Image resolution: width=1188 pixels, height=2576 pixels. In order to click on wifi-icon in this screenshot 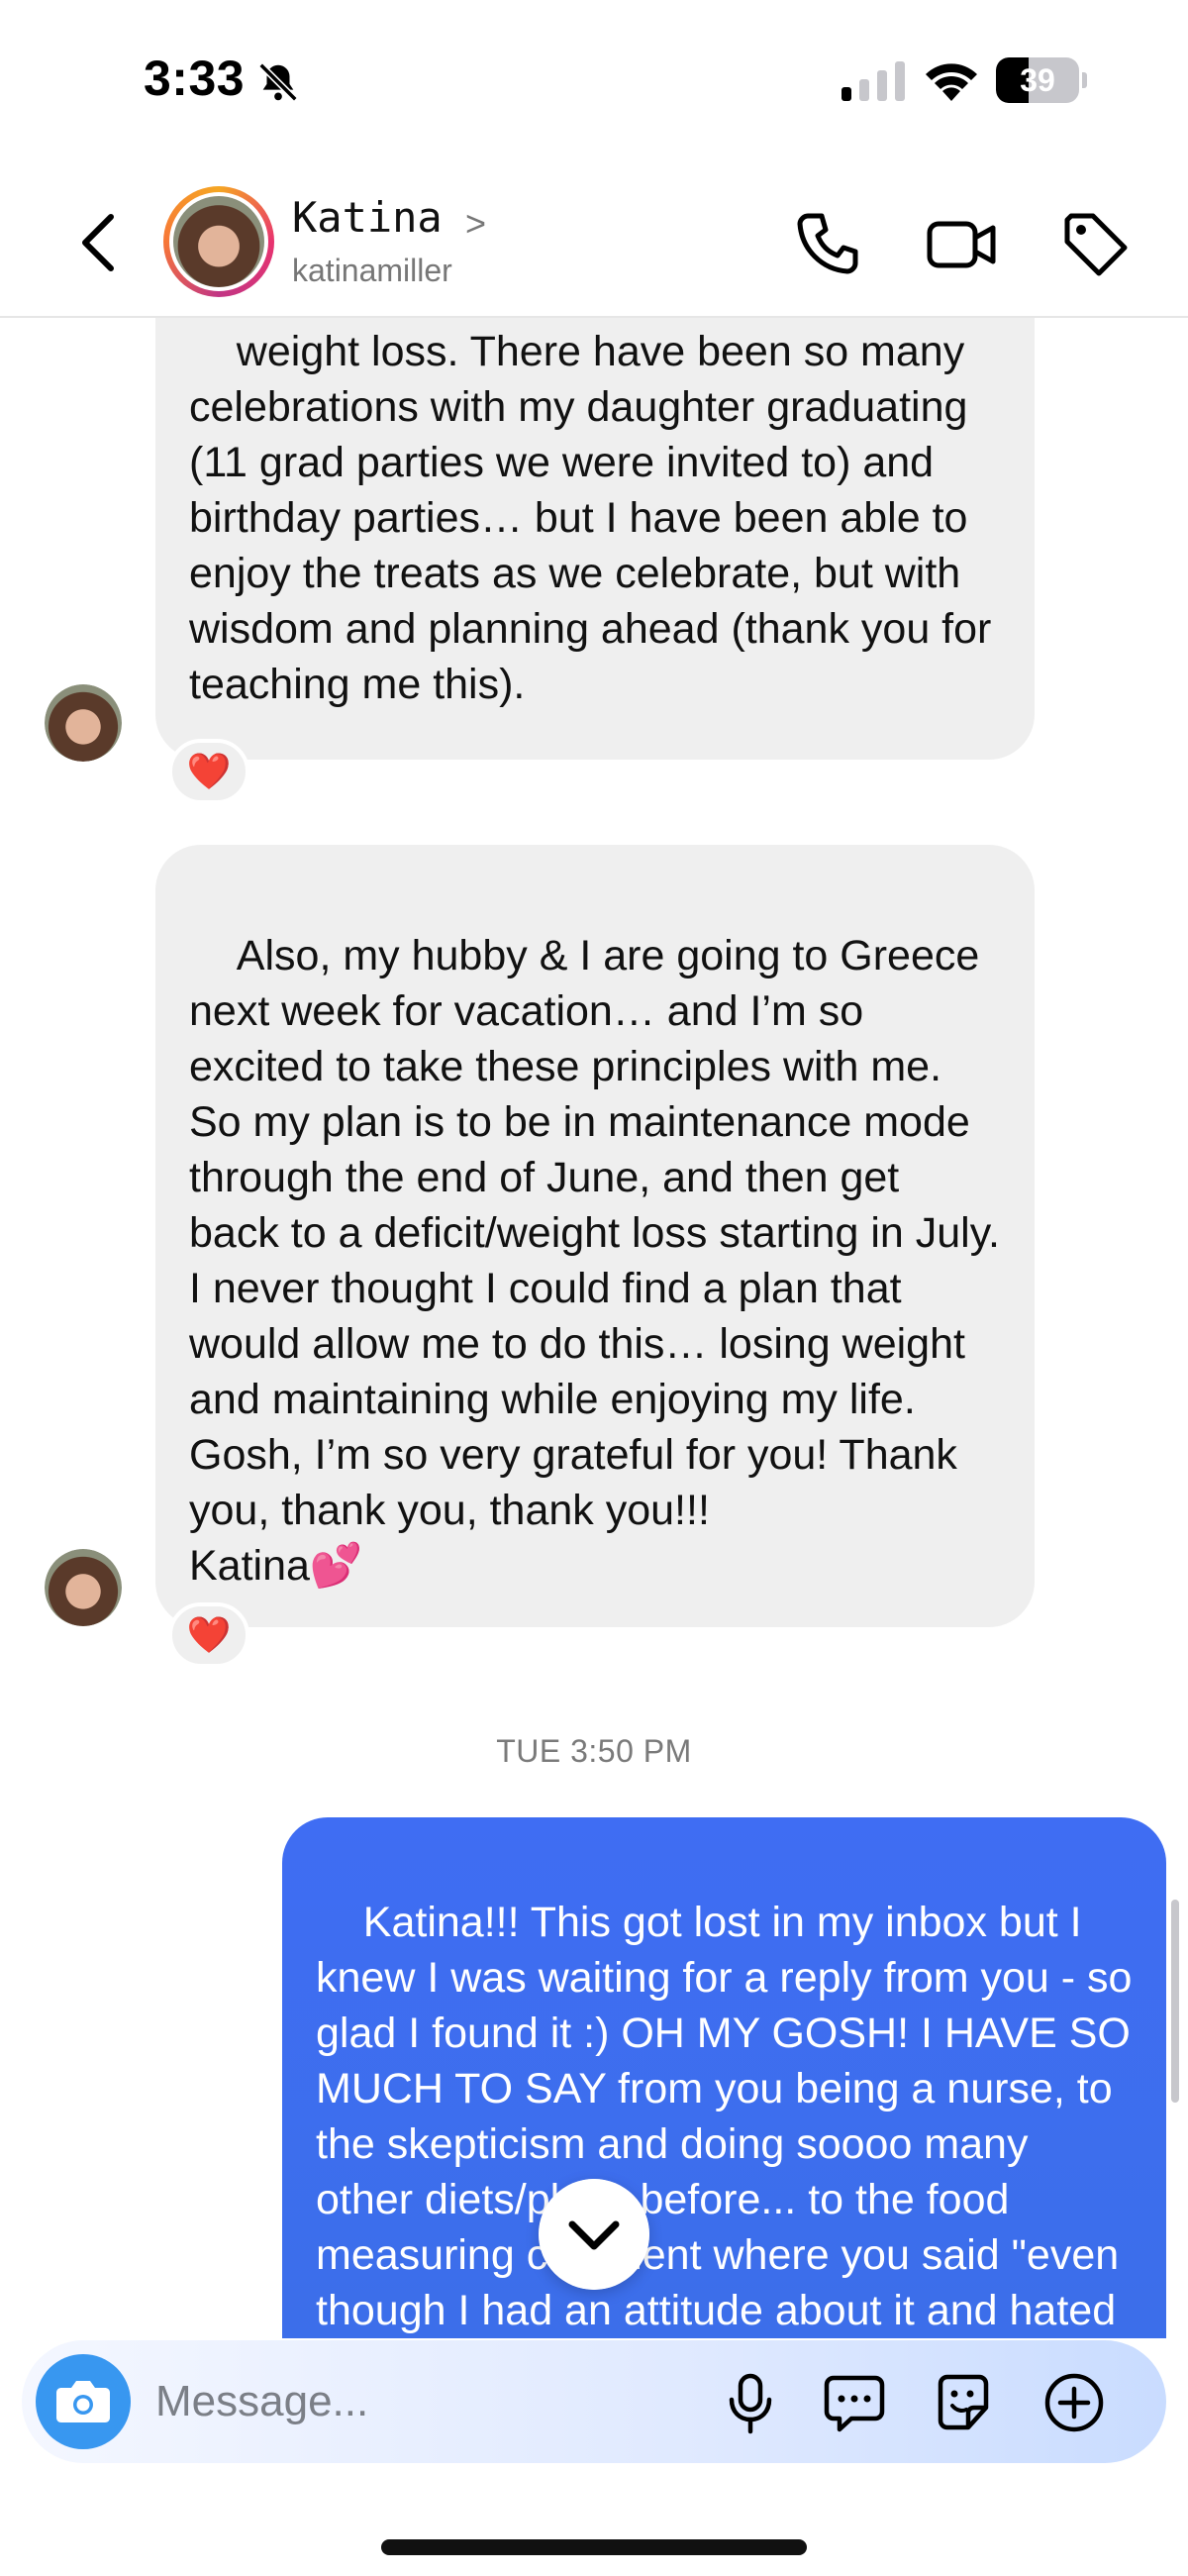, I will do `click(952, 82)`.